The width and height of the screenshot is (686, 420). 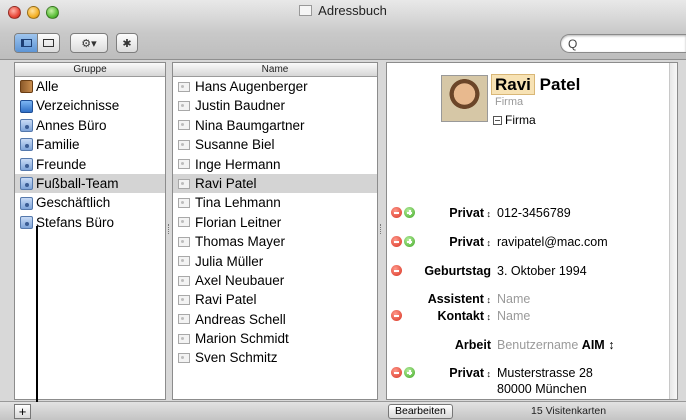 What do you see at coordinates (542, 271) in the screenshot?
I see `birthday-value: 3. Oktober 1994` at bounding box center [542, 271].